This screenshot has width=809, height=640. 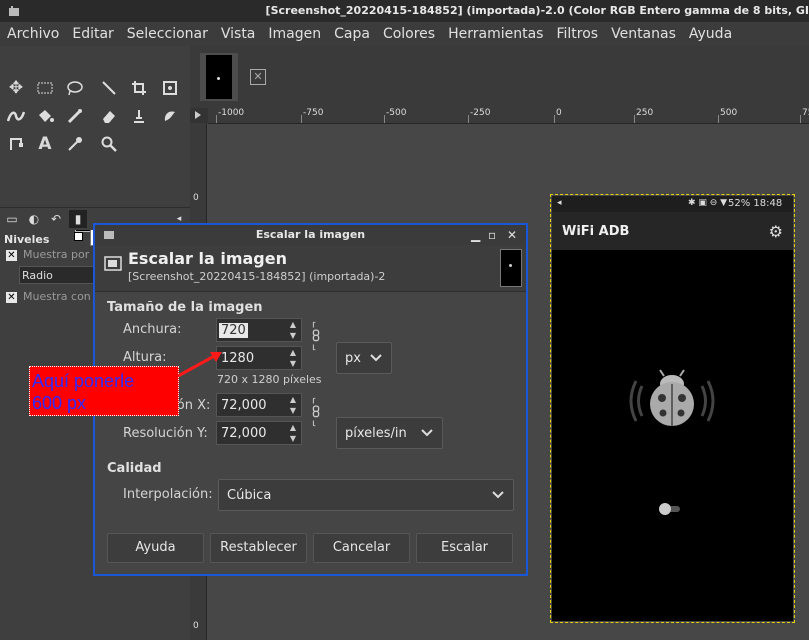 What do you see at coordinates (464, 548) in the screenshot?
I see `scale-button: Escalar` at bounding box center [464, 548].